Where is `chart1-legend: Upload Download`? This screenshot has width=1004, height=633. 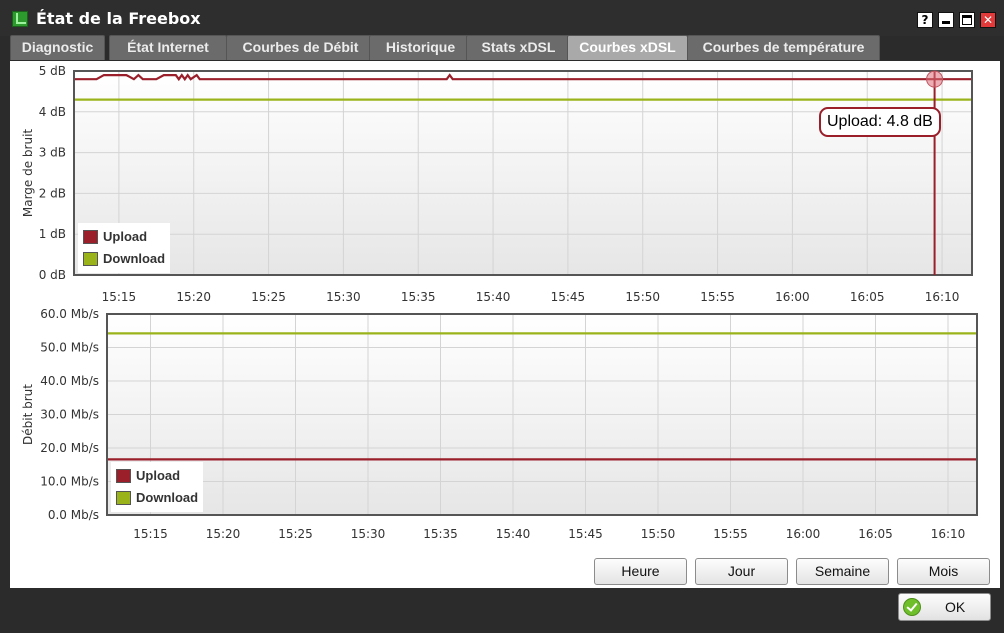
chart1-legend: Upload Download is located at coordinates (124, 248).